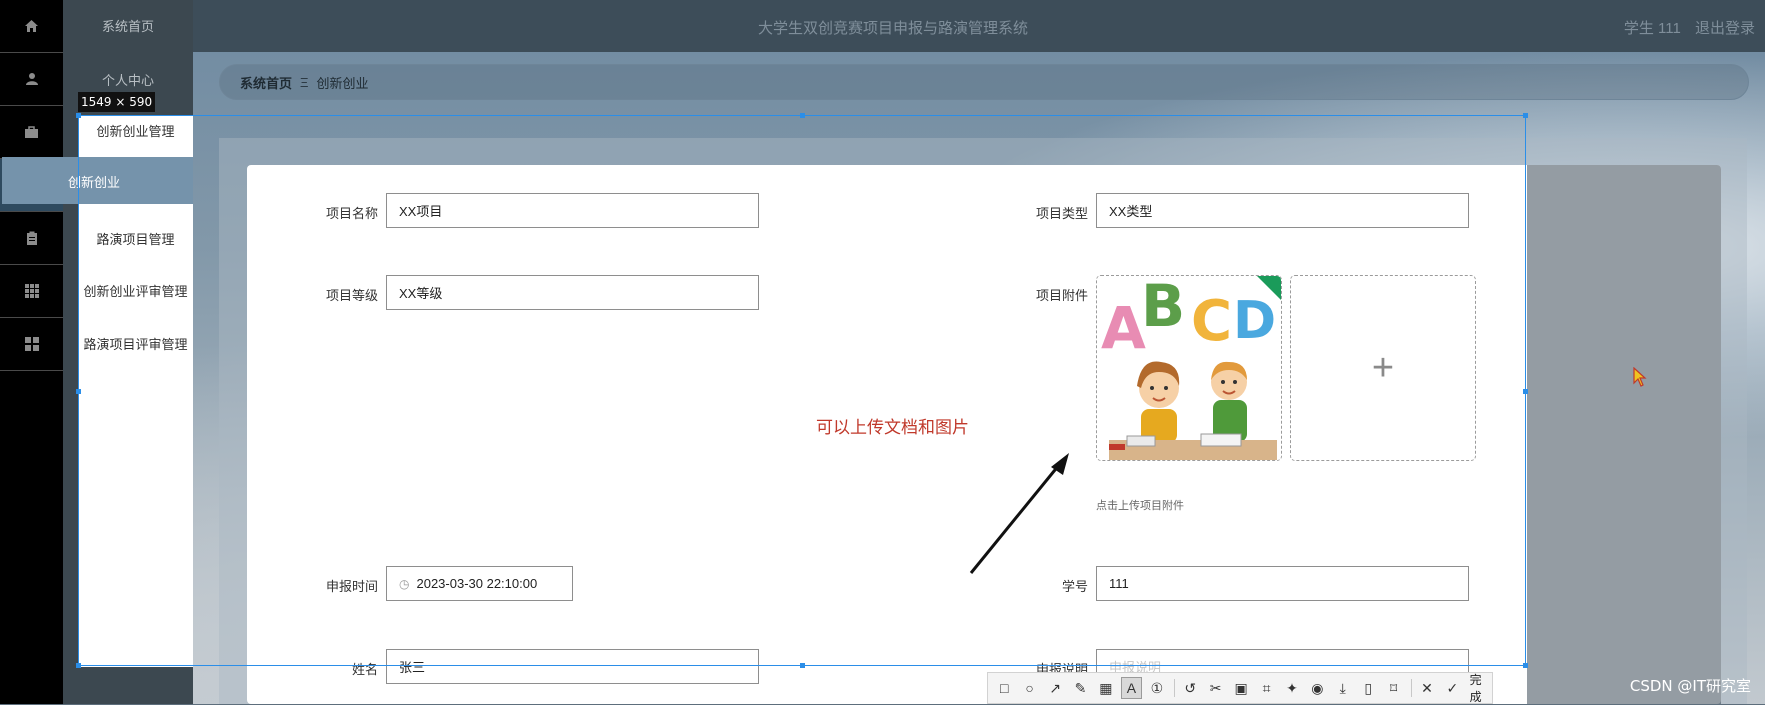 The image size is (1765, 705). Describe the element at coordinates (572, 210) in the screenshot. I see `input-project-name: XX项目` at that location.